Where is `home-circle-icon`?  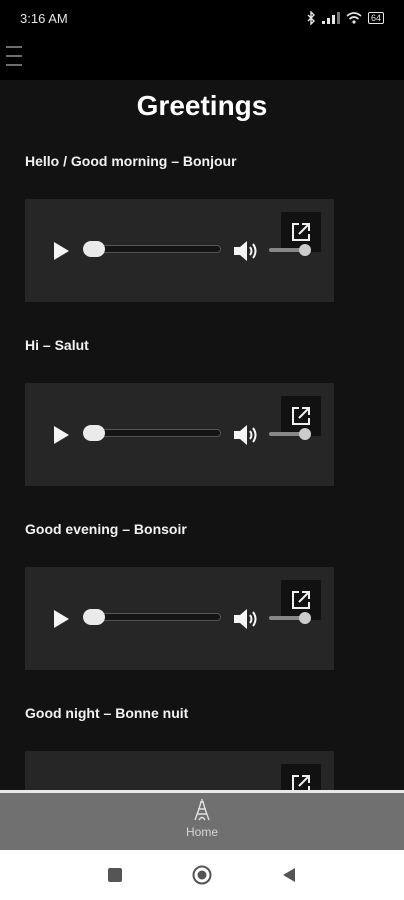
home-circle-icon is located at coordinates (202, 875).